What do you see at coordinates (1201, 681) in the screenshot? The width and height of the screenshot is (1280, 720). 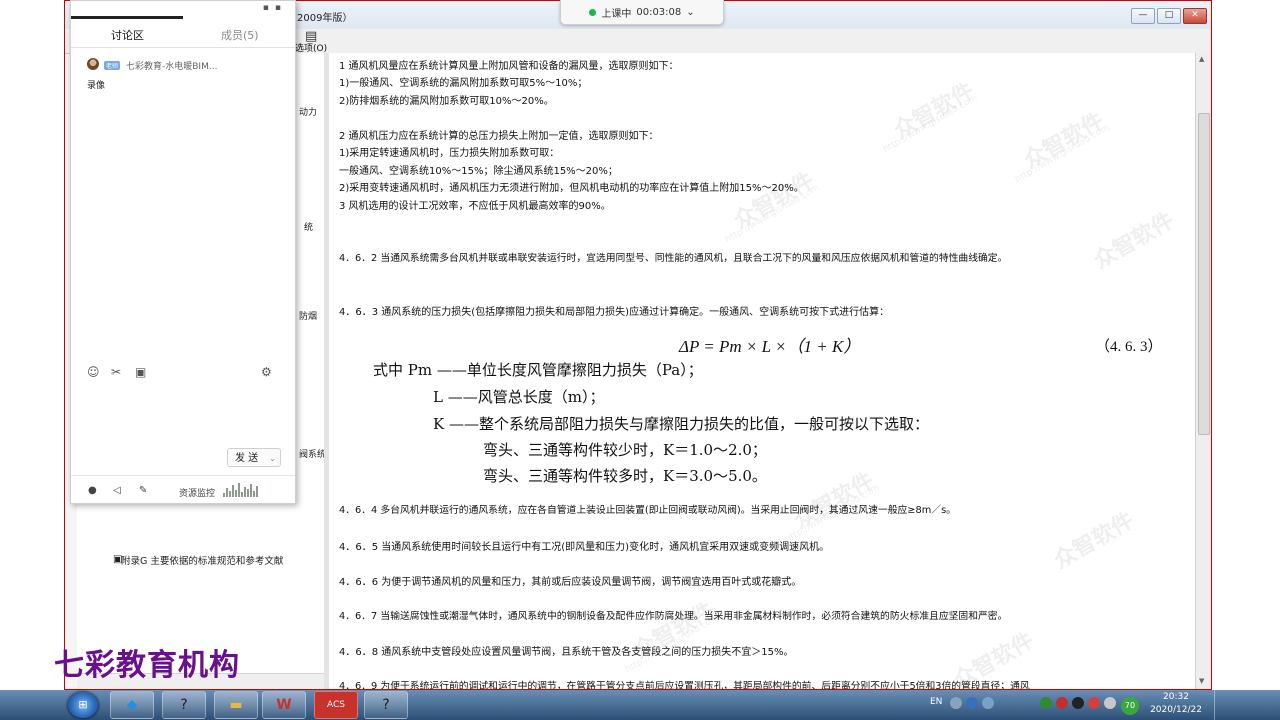 I see `scroll-down-icon: ▼` at bounding box center [1201, 681].